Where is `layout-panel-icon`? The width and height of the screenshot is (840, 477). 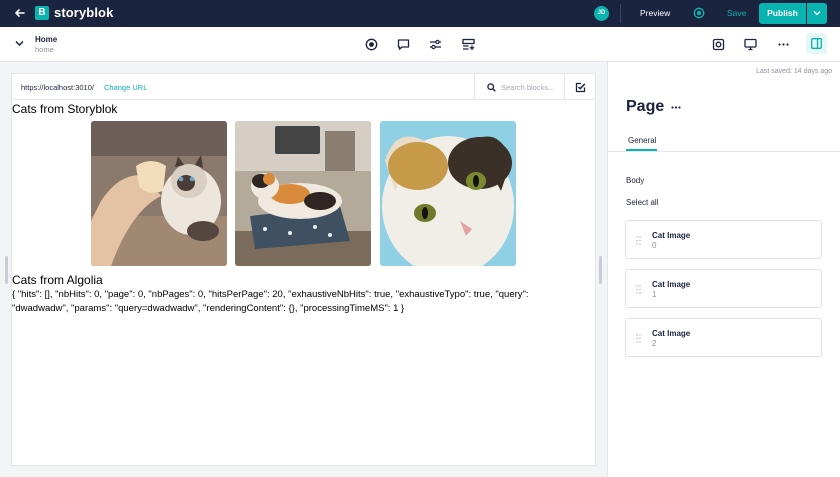 layout-panel-icon is located at coordinates (816, 43).